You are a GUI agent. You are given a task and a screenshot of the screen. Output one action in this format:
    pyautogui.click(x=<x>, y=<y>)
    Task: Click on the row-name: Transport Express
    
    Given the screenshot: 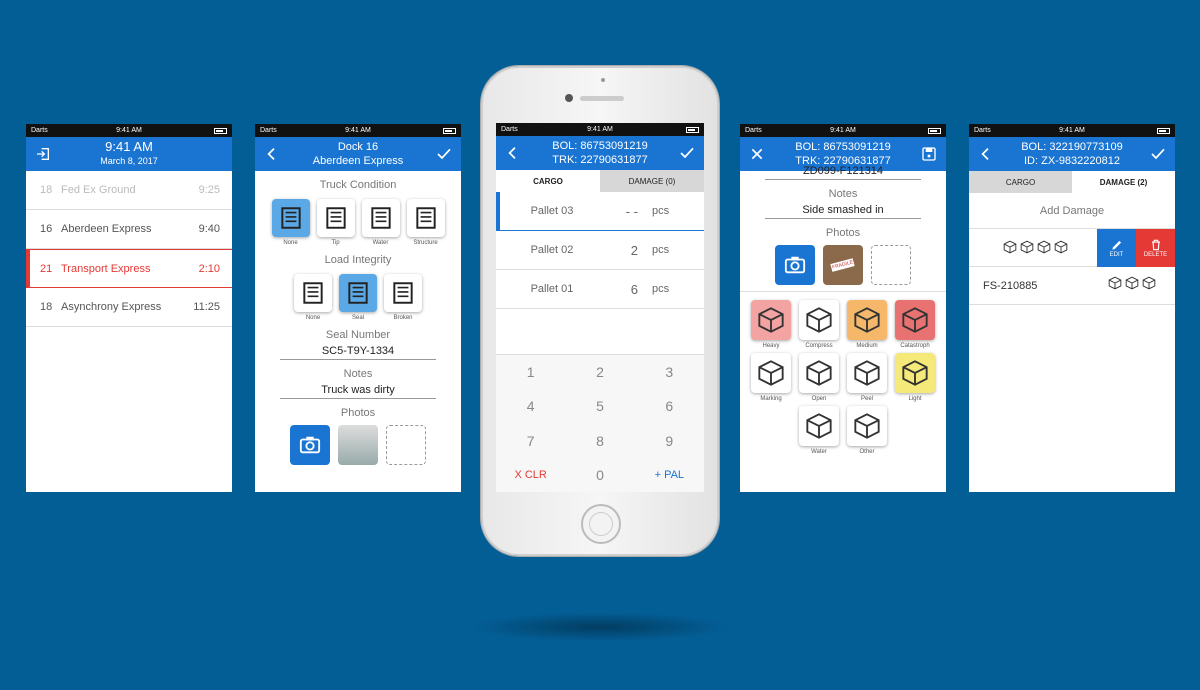 What is the action you would take?
    pyautogui.click(x=106, y=268)
    